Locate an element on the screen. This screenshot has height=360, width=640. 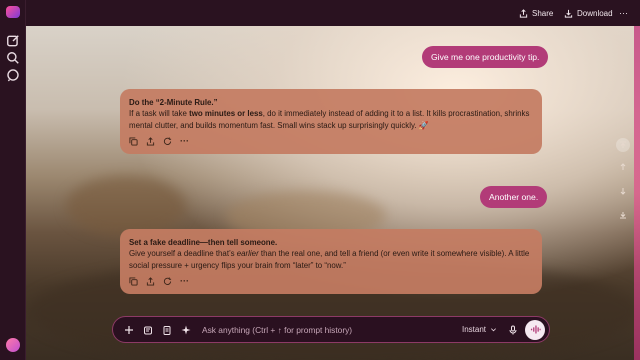
sparkle-icon is located at coordinates (186, 330).